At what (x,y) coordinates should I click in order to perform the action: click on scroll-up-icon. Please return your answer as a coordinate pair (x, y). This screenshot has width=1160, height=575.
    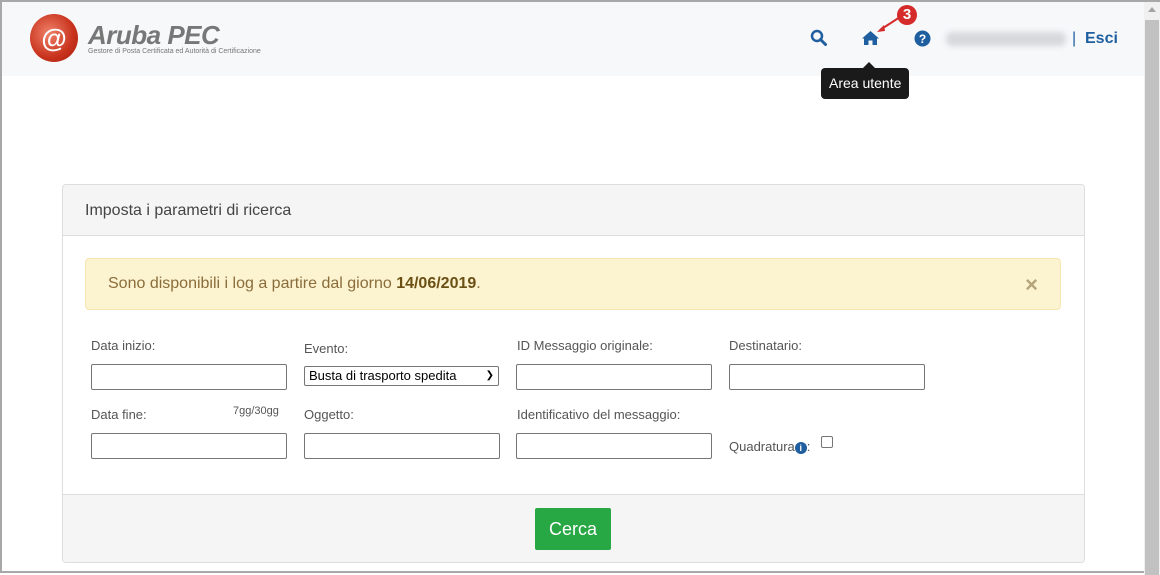
    Looking at the image, I should click on (1152, 9).